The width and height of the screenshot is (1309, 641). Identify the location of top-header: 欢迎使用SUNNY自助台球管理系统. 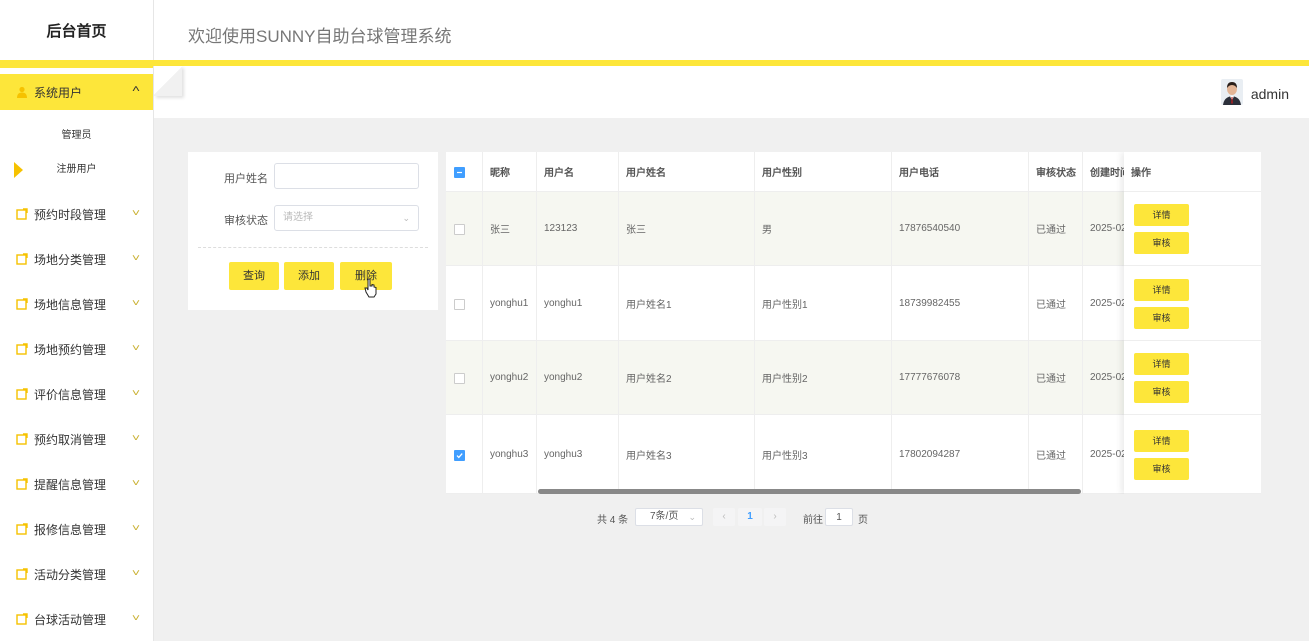
(731, 30).